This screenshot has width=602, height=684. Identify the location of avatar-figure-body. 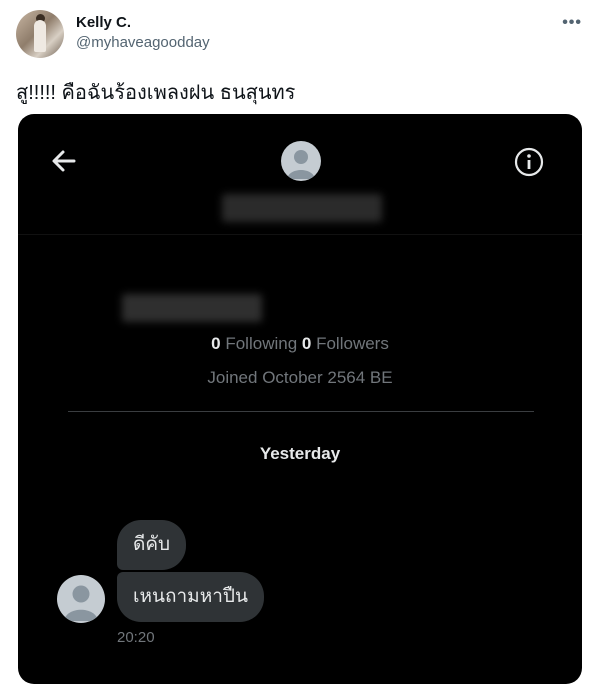
(40, 36).